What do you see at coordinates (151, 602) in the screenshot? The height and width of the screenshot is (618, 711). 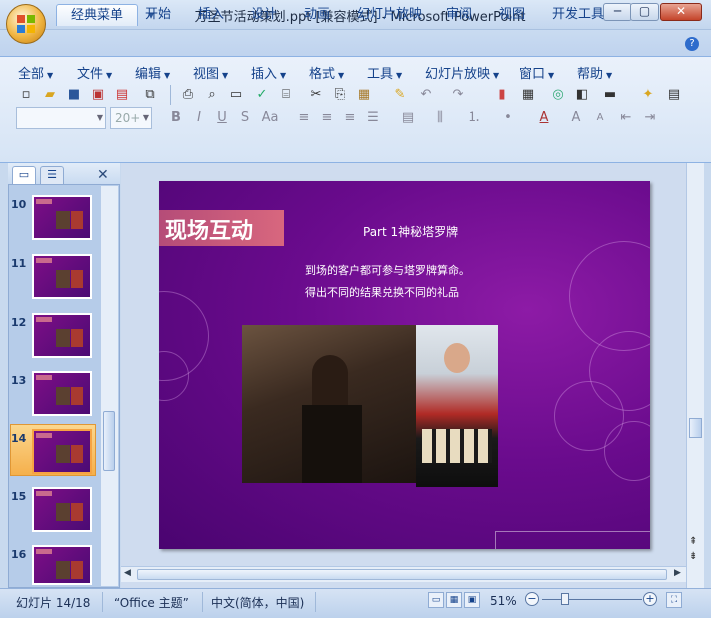 I see `theme-name: “Office 主题”` at bounding box center [151, 602].